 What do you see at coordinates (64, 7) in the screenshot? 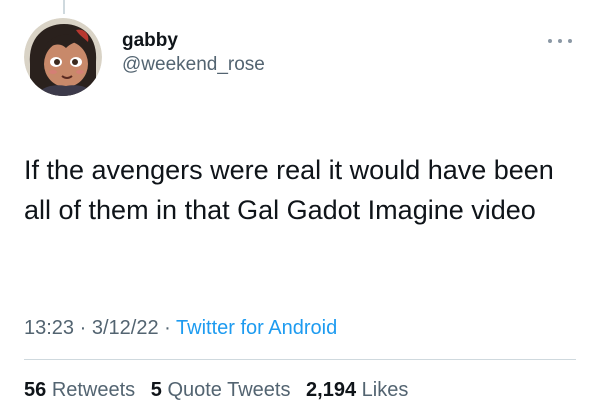
I see `thread-connector-line` at bounding box center [64, 7].